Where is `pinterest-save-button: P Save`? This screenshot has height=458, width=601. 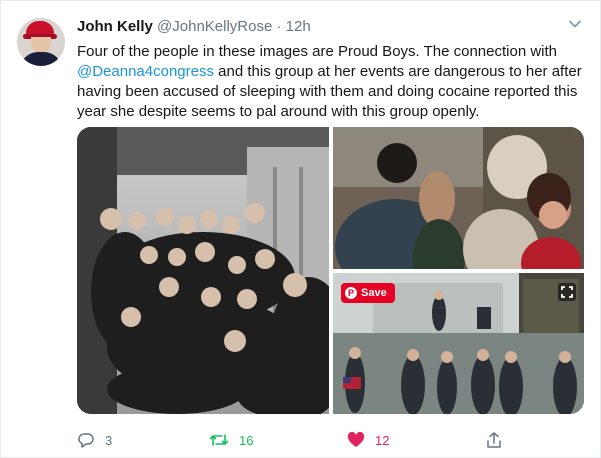 pinterest-save-button: P Save is located at coordinates (368, 293).